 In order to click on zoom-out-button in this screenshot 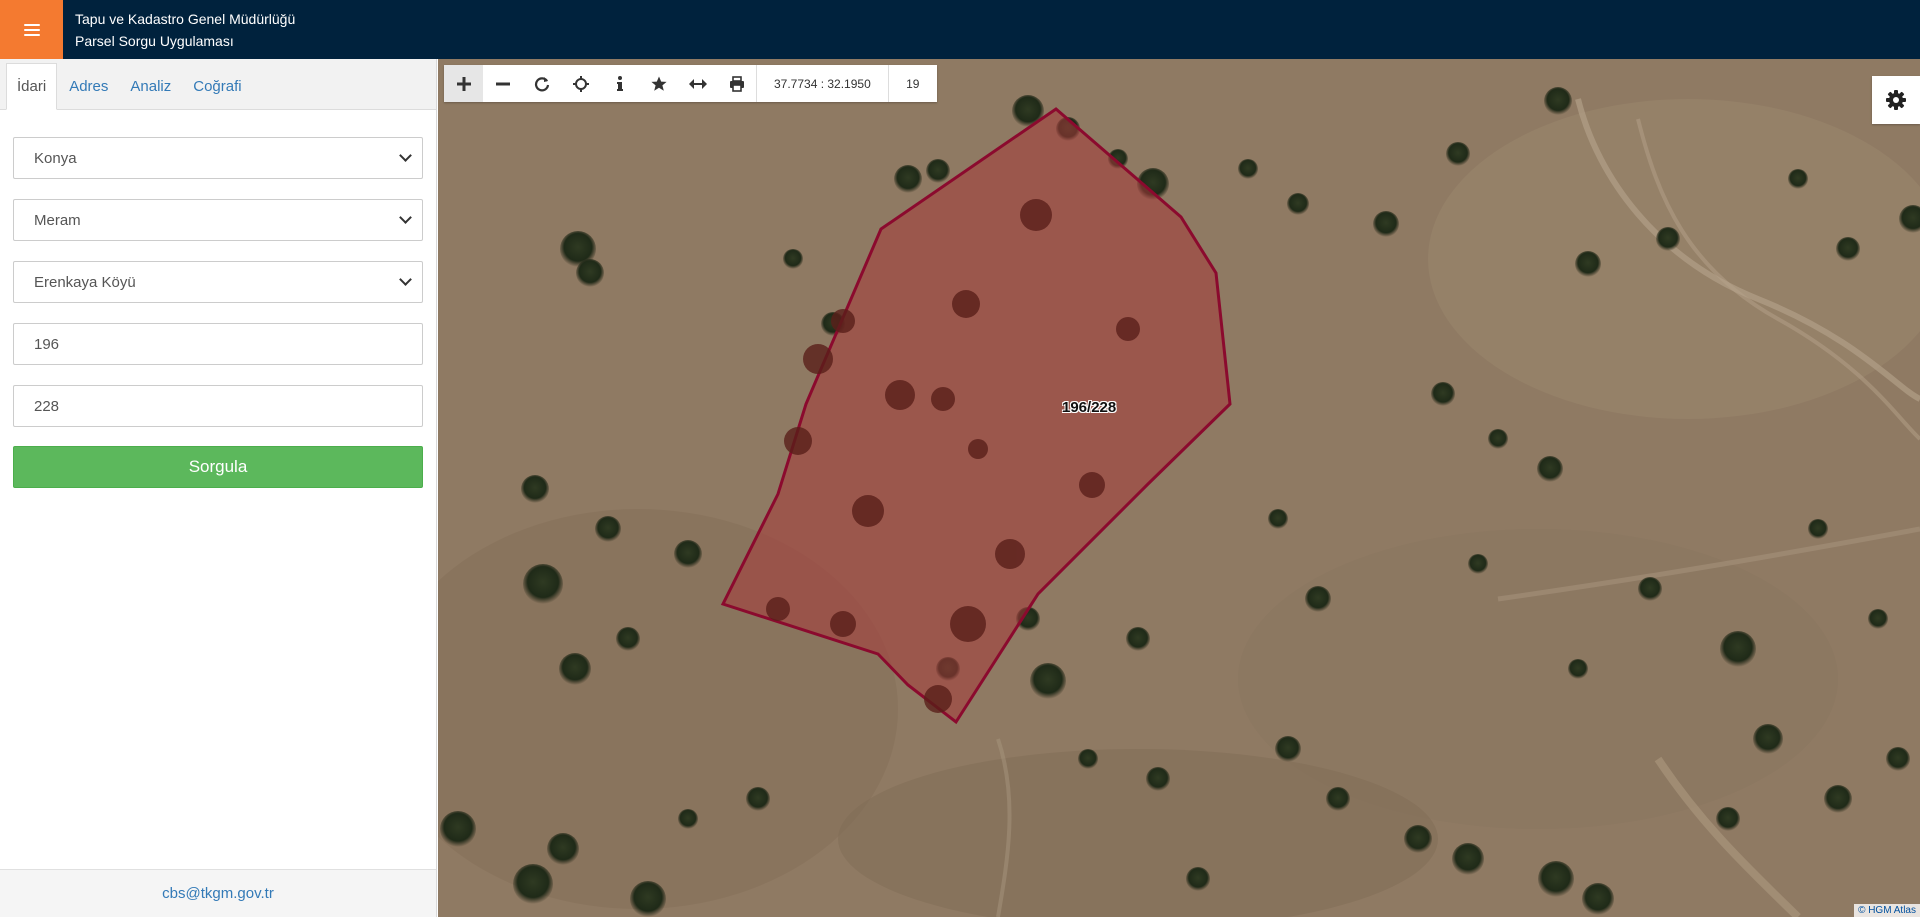, I will do `click(502, 83)`.